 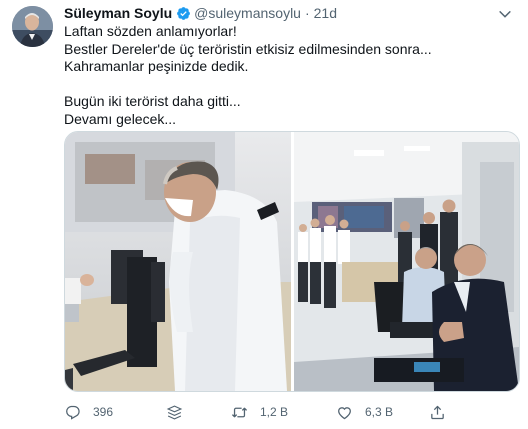 What do you see at coordinates (156, 66) in the screenshot?
I see `tweet-line: Kahramanlar peşinizde dedik.` at bounding box center [156, 66].